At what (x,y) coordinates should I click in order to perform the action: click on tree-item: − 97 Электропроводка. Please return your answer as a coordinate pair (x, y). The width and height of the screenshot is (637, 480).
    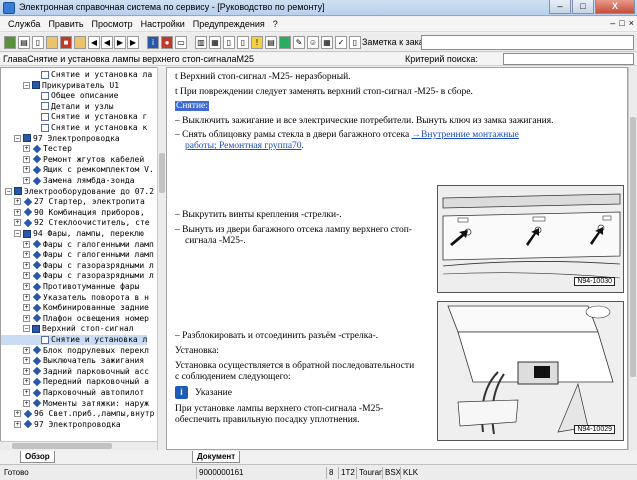
    Looking at the image, I should click on (60, 139).